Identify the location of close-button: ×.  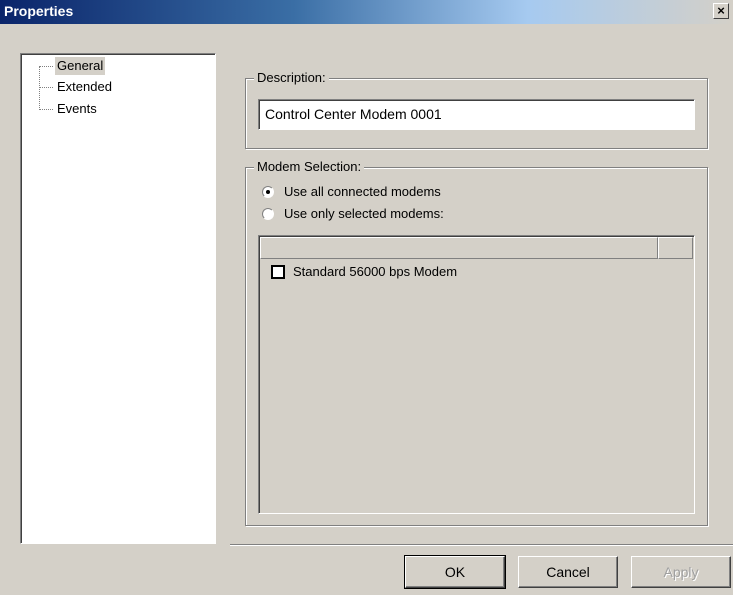
(721, 11).